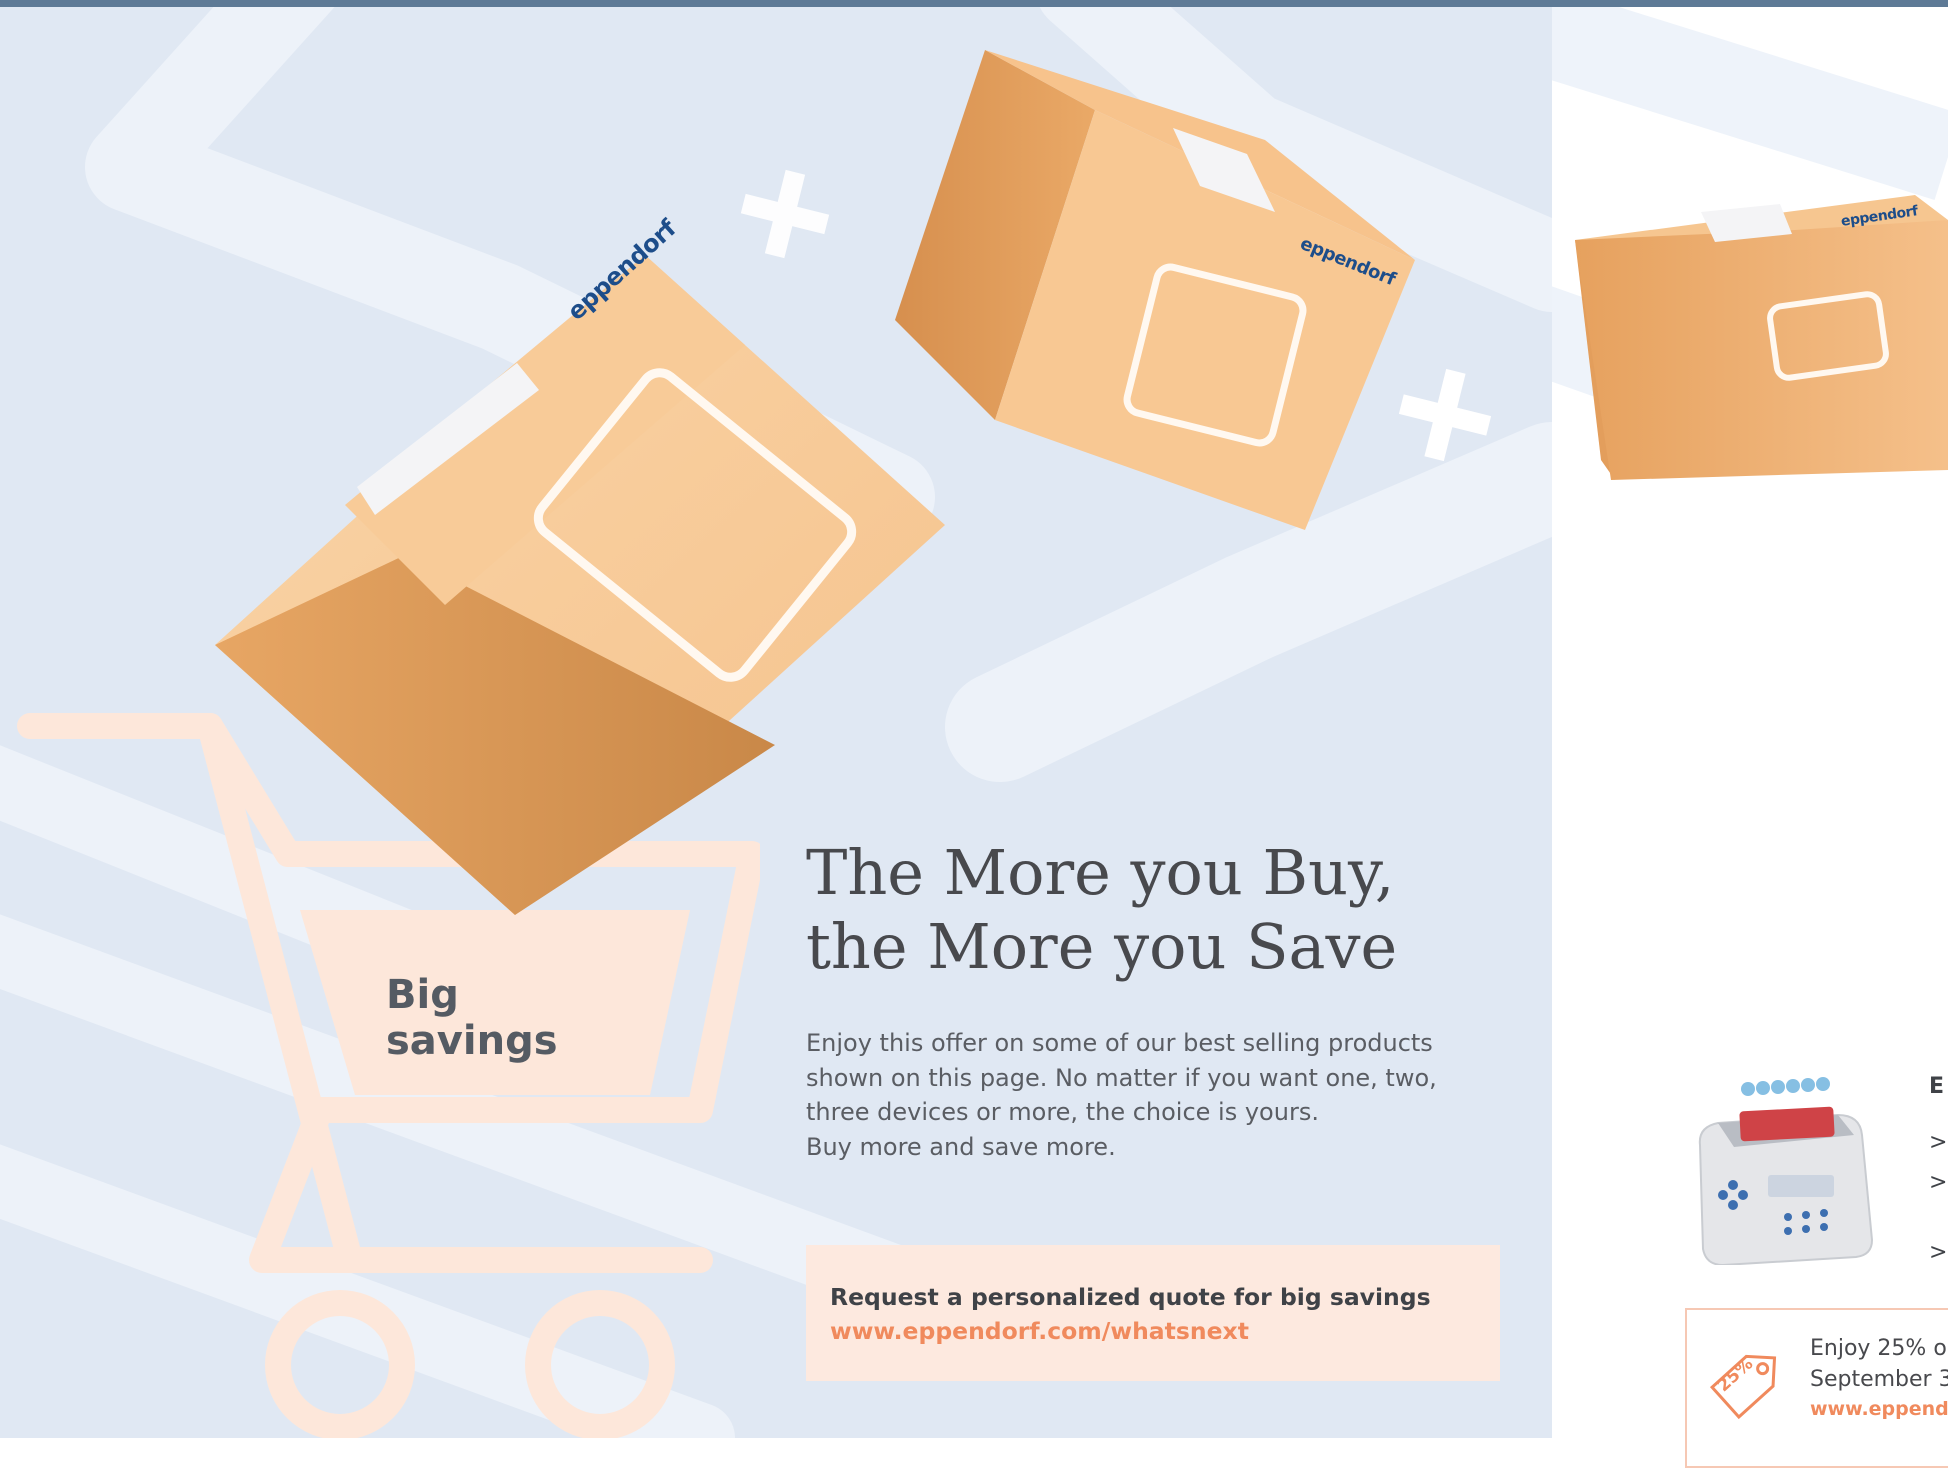 Image resolution: width=1948 pixels, height=1468 pixels. I want to click on quote-request-link: www.eppendorf.com/whatsnext, so click(1039, 1331).